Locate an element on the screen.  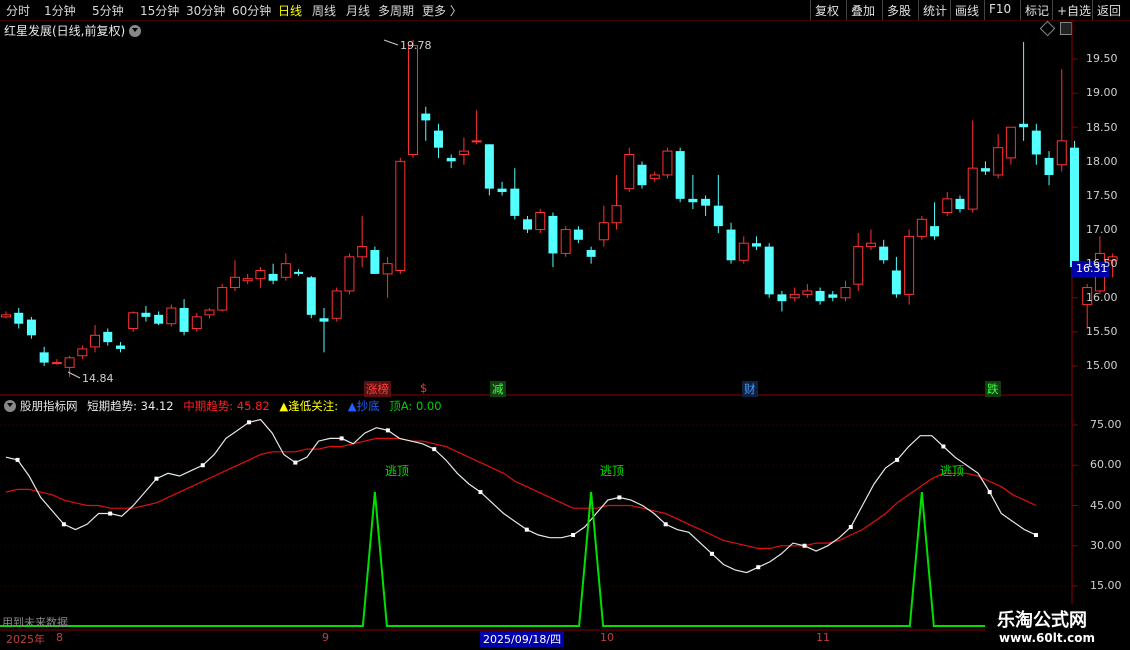
time-month-label: 8 is located at coordinates (59, 637).